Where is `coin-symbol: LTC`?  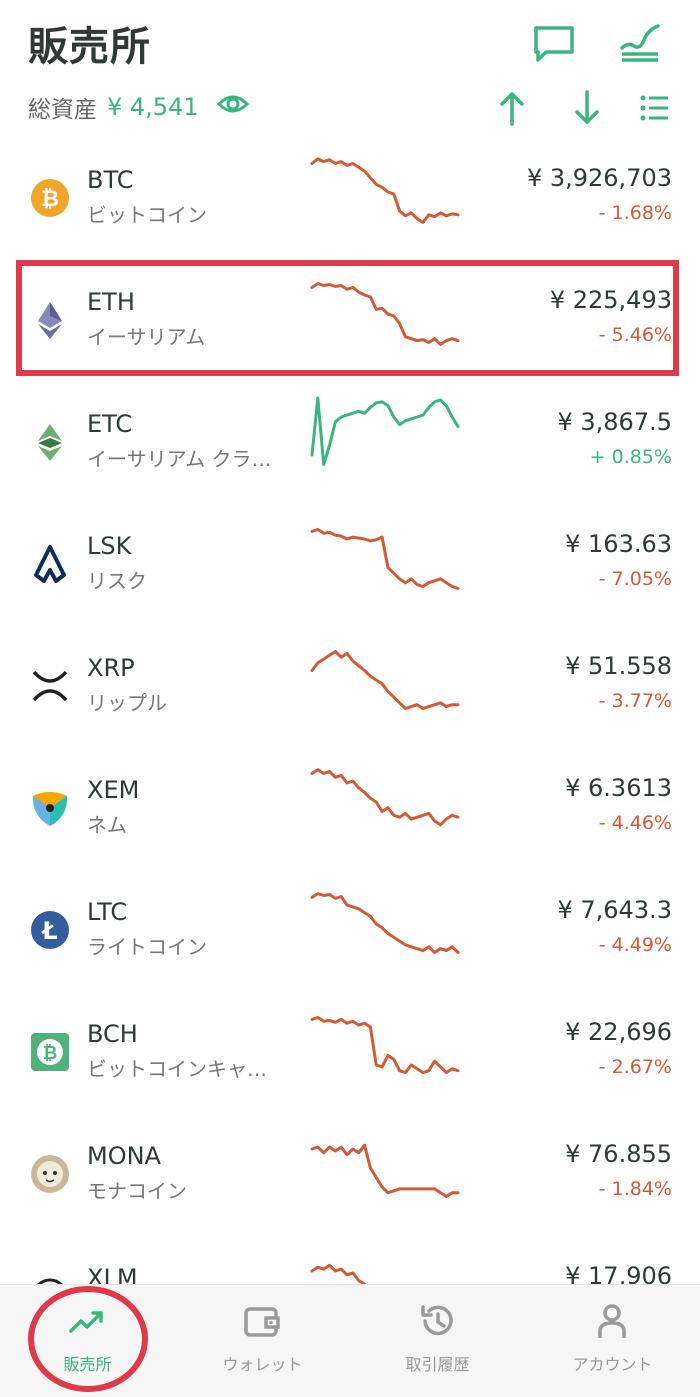 coin-symbol: LTC is located at coordinates (107, 912).